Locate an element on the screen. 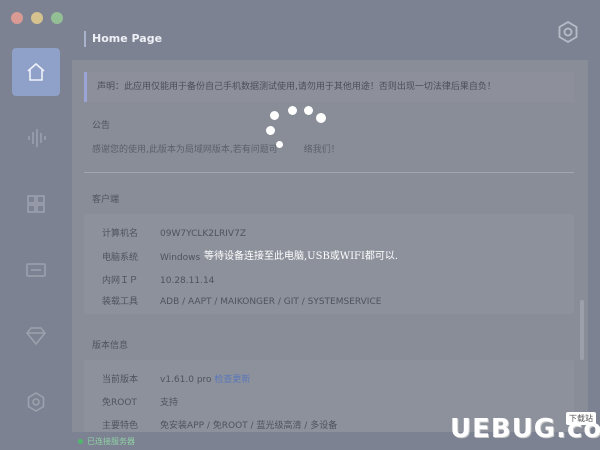  sidebar-item-apps is located at coordinates (36, 204).